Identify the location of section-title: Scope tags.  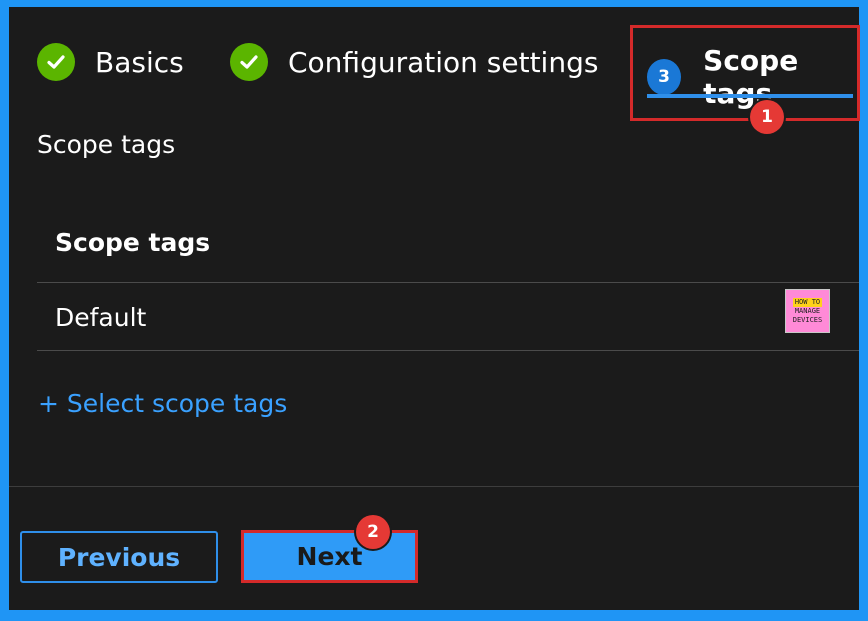
(106, 144).